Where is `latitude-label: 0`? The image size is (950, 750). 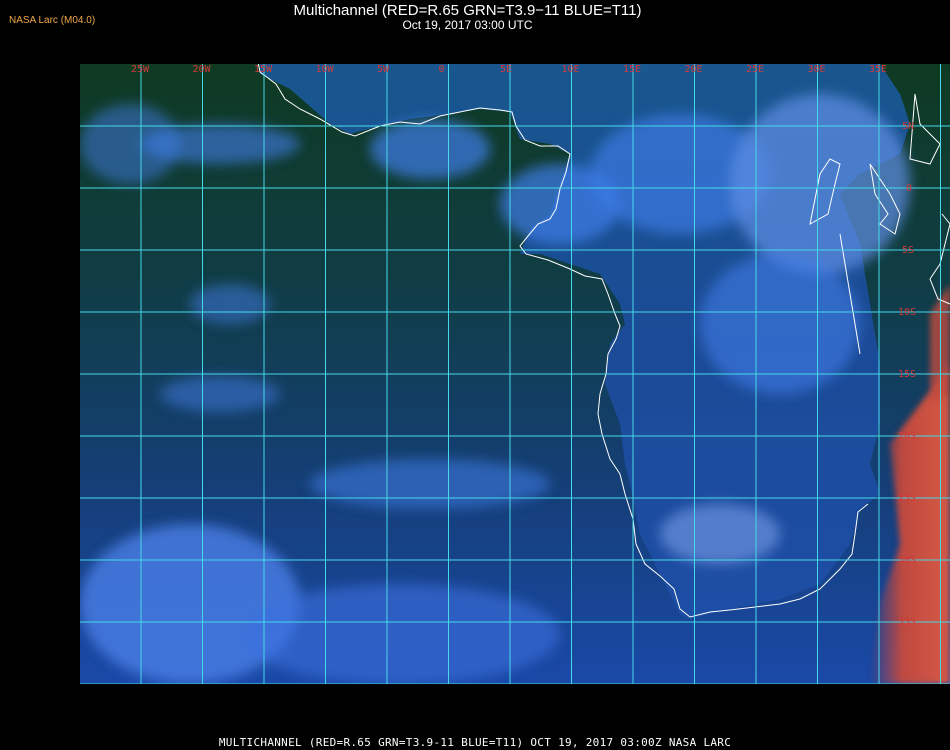 latitude-label: 0 is located at coordinates (909, 188).